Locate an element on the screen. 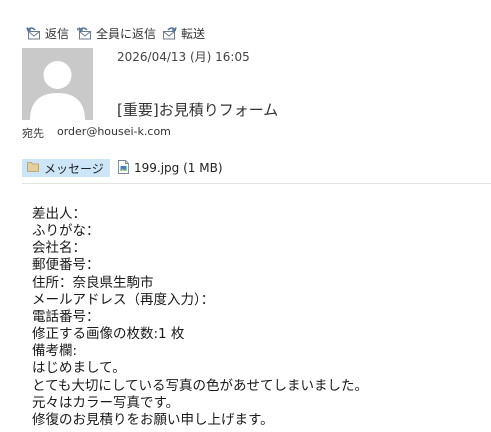  body-line: はじめまして。 is located at coordinates (79, 368).